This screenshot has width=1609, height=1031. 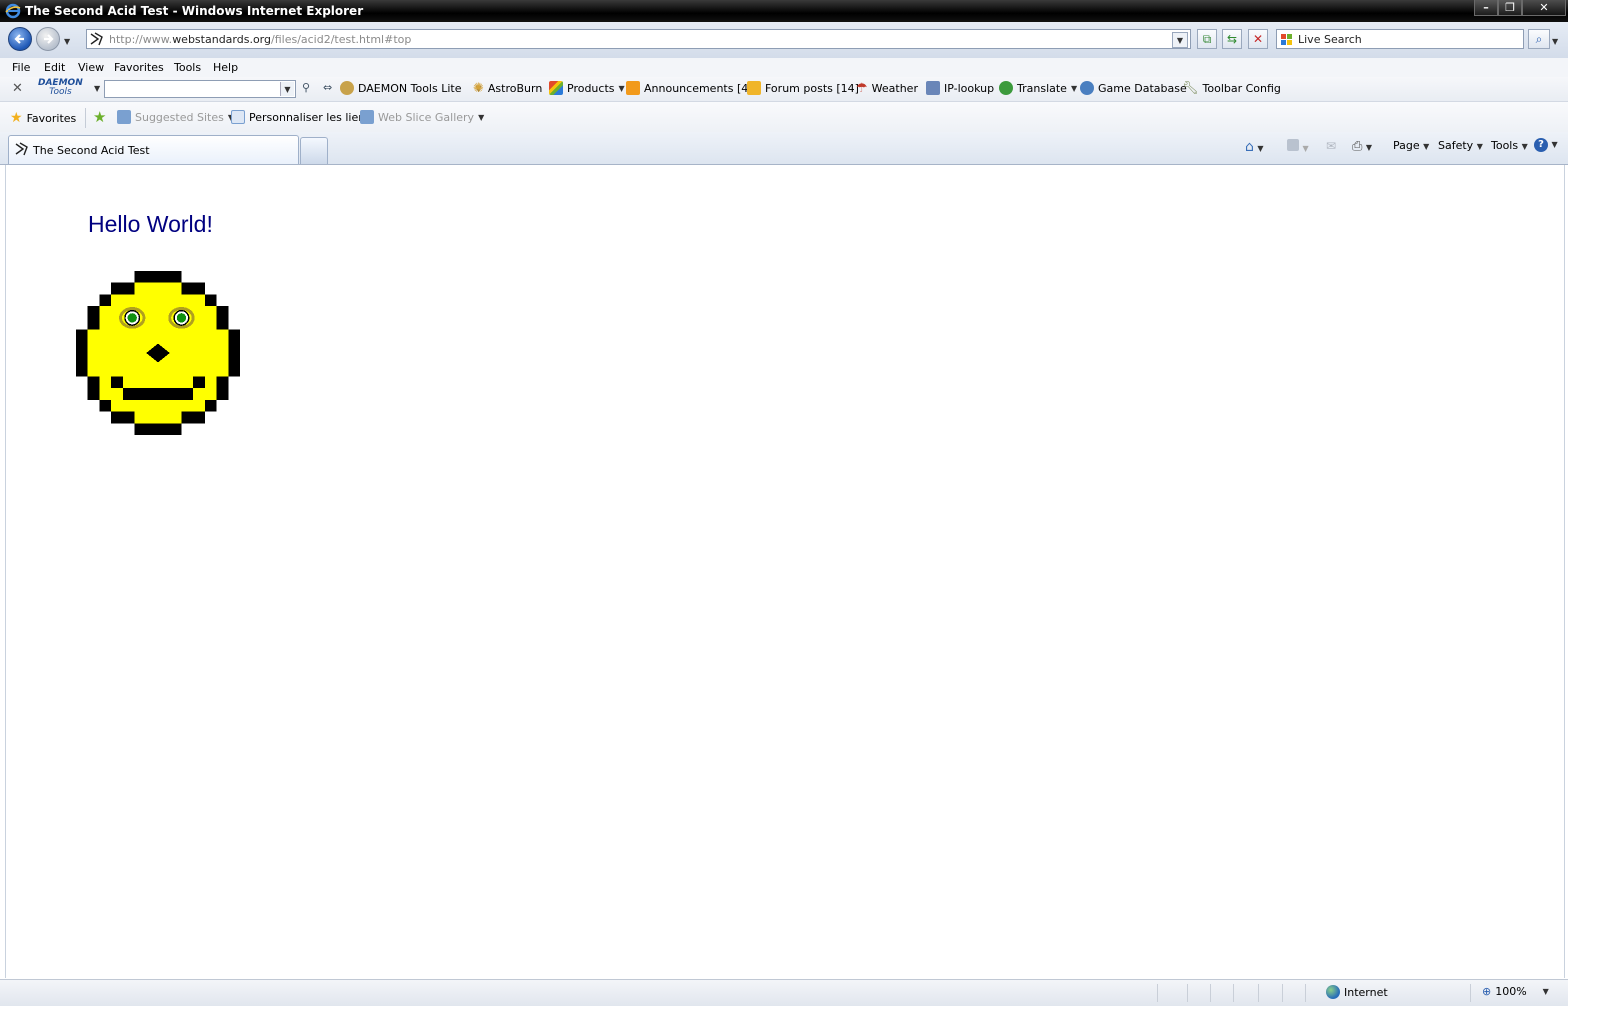 I want to click on zoom-level: 100%, so click(x=1511, y=991).